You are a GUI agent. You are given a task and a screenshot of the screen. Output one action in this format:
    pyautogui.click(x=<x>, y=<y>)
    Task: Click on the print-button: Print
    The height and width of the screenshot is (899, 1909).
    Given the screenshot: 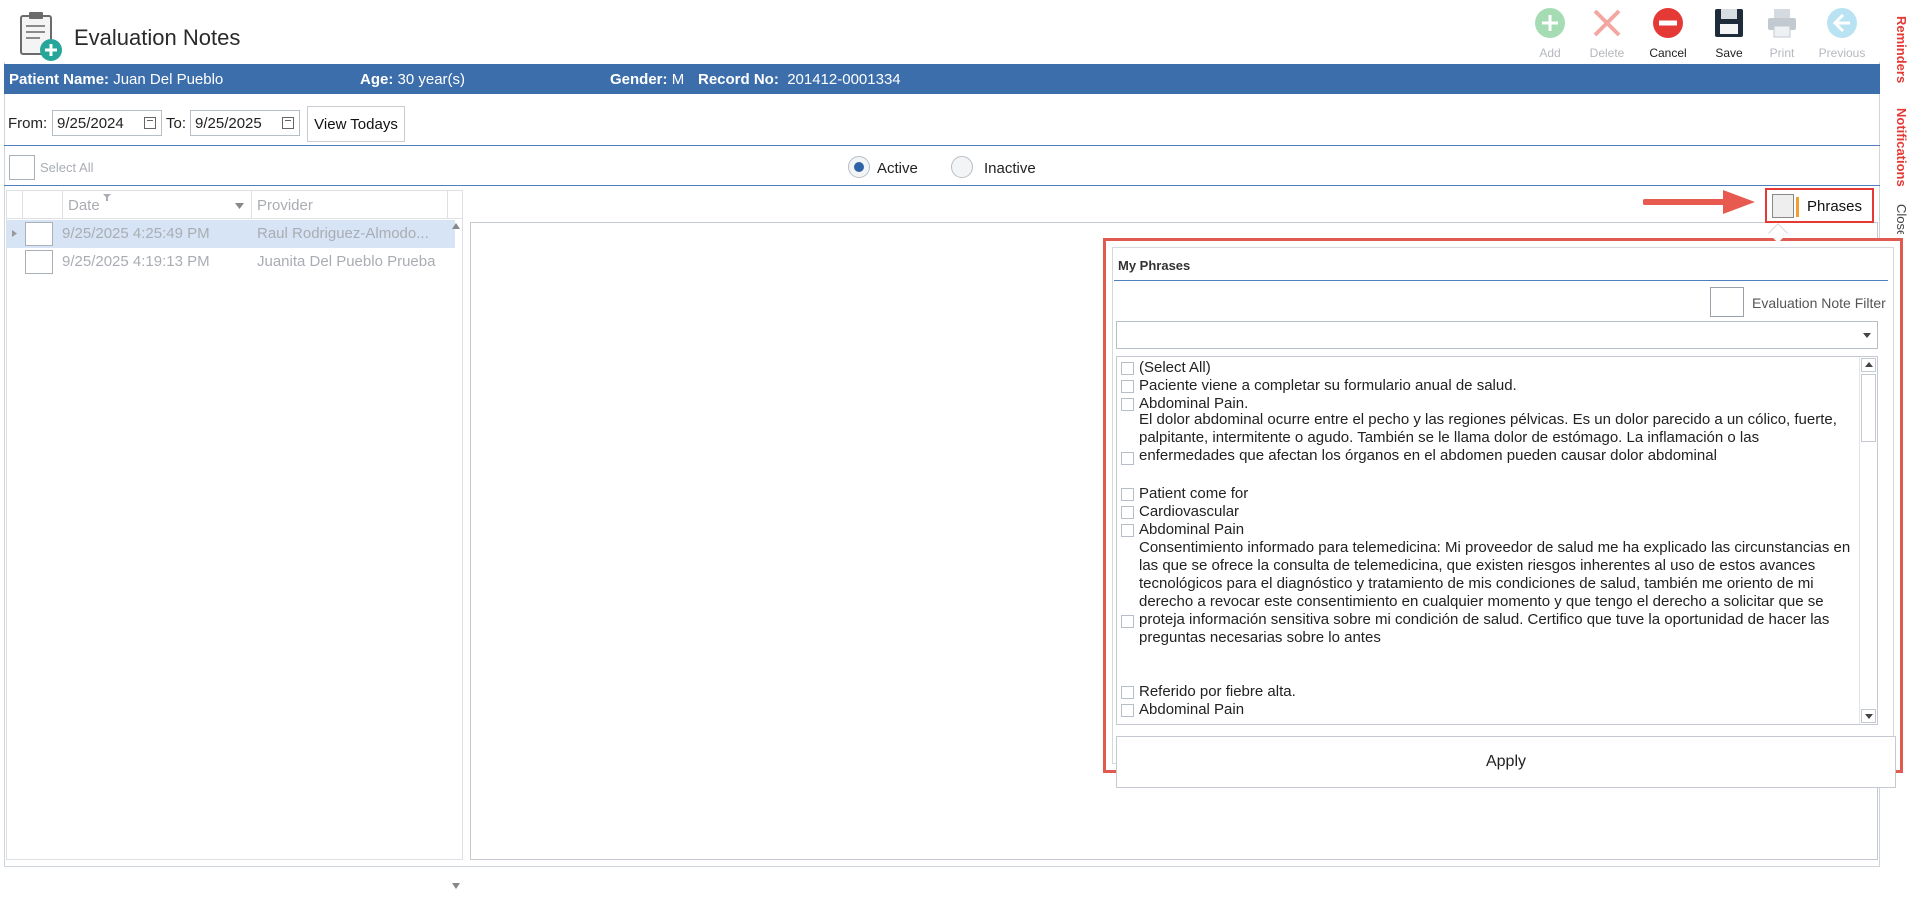 What is the action you would take?
    pyautogui.click(x=1782, y=33)
    